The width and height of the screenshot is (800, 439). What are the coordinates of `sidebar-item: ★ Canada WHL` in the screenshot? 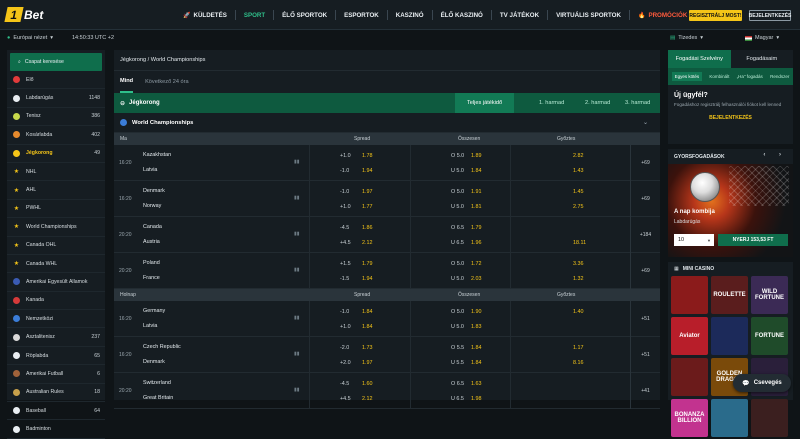 It's located at (56, 264).